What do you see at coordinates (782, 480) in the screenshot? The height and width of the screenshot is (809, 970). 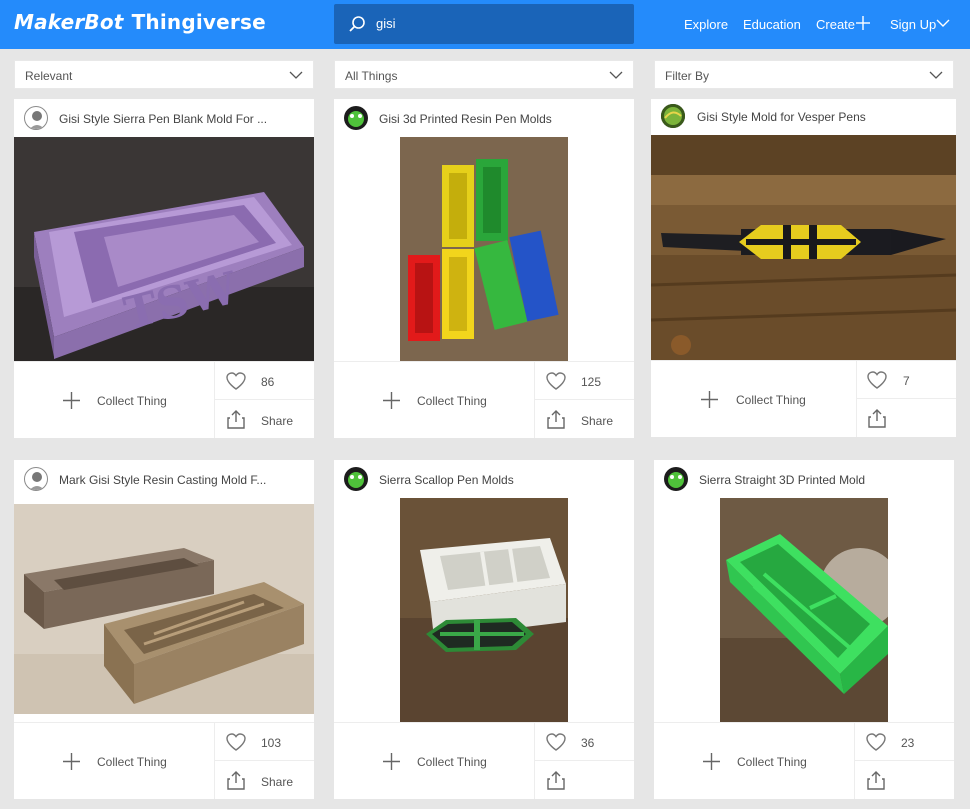 I see `card-title: Sierra Straight 3D Printed Mold` at bounding box center [782, 480].